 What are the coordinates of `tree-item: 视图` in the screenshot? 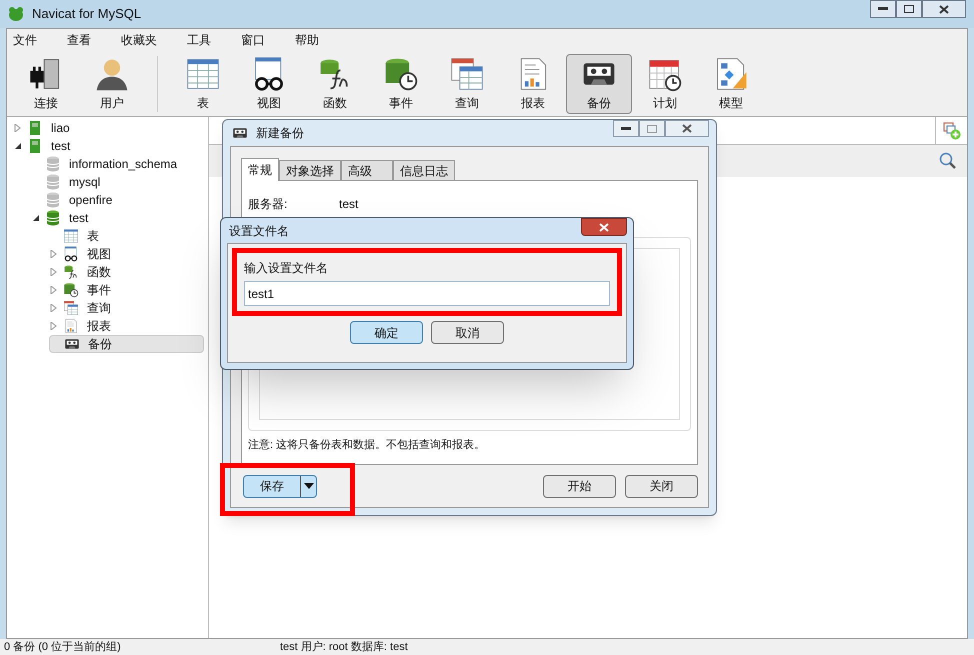 It's located at (126, 254).